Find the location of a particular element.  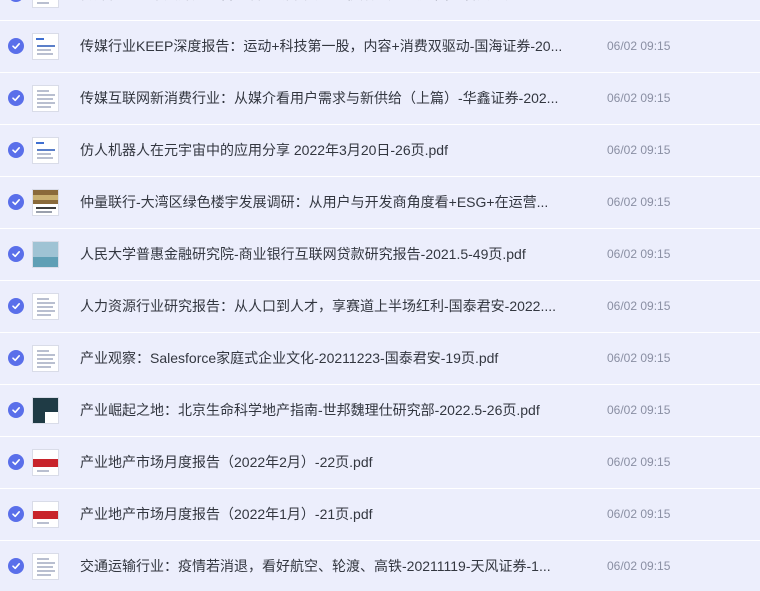

file-name: 人民大学普惠金融研究院-商业银行互联网贷款研究报告-2021.5-49页.pdf is located at coordinates (325, 254).